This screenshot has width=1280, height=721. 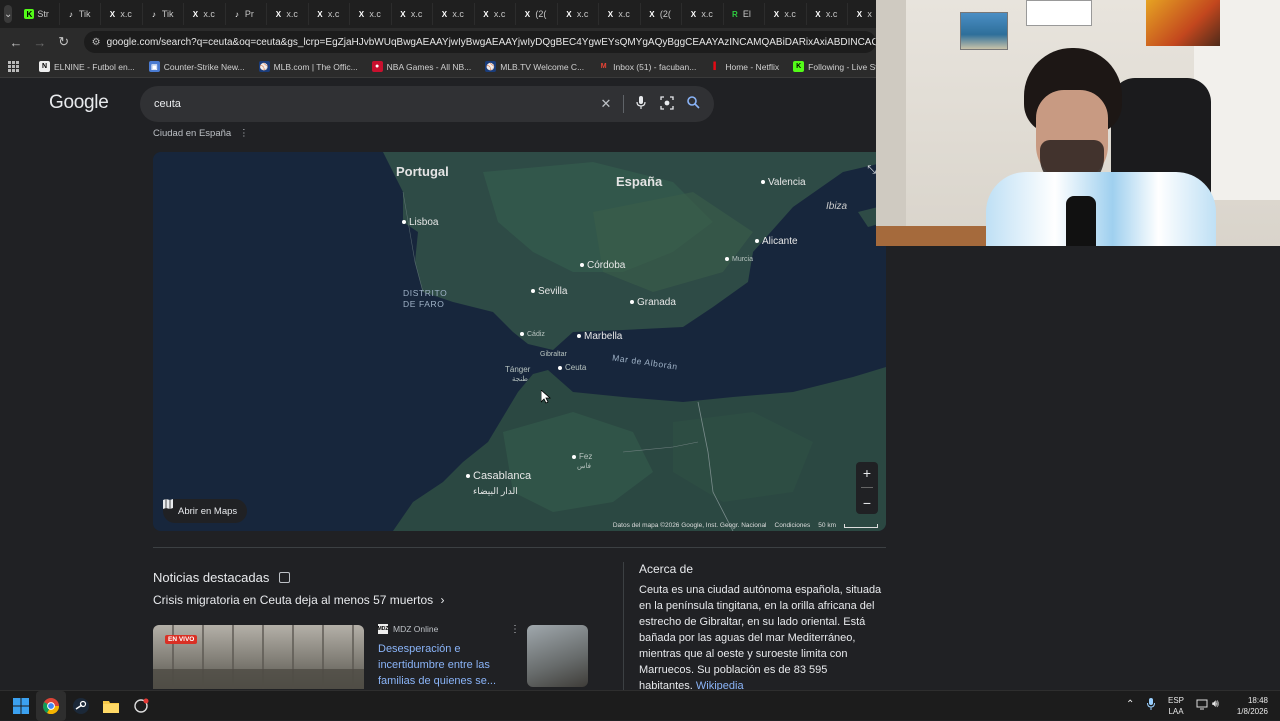 I want to click on map-label-ceuta: Ceuta, so click(x=572, y=367).